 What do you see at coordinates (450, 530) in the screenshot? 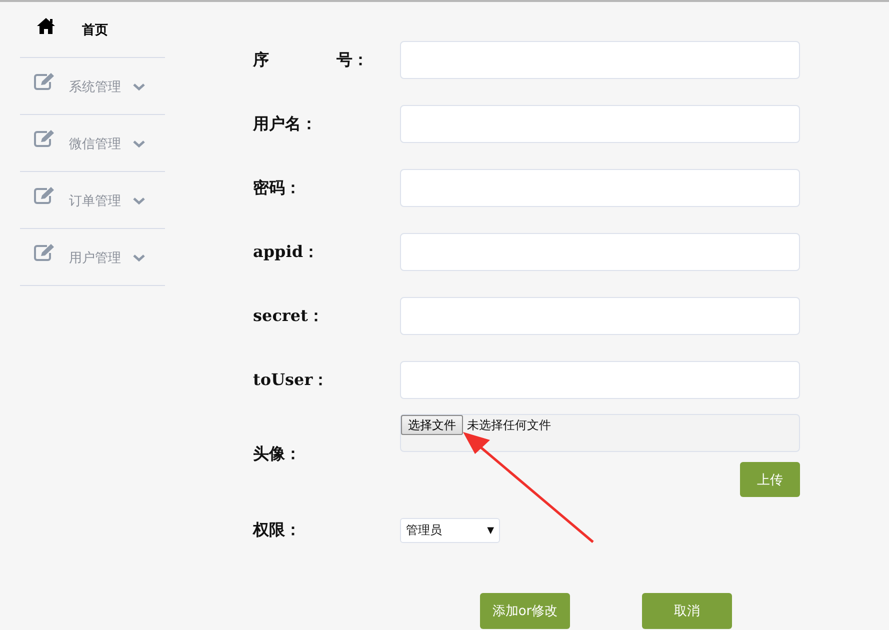
I see `role-select: 管理员 ▼` at bounding box center [450, 530].